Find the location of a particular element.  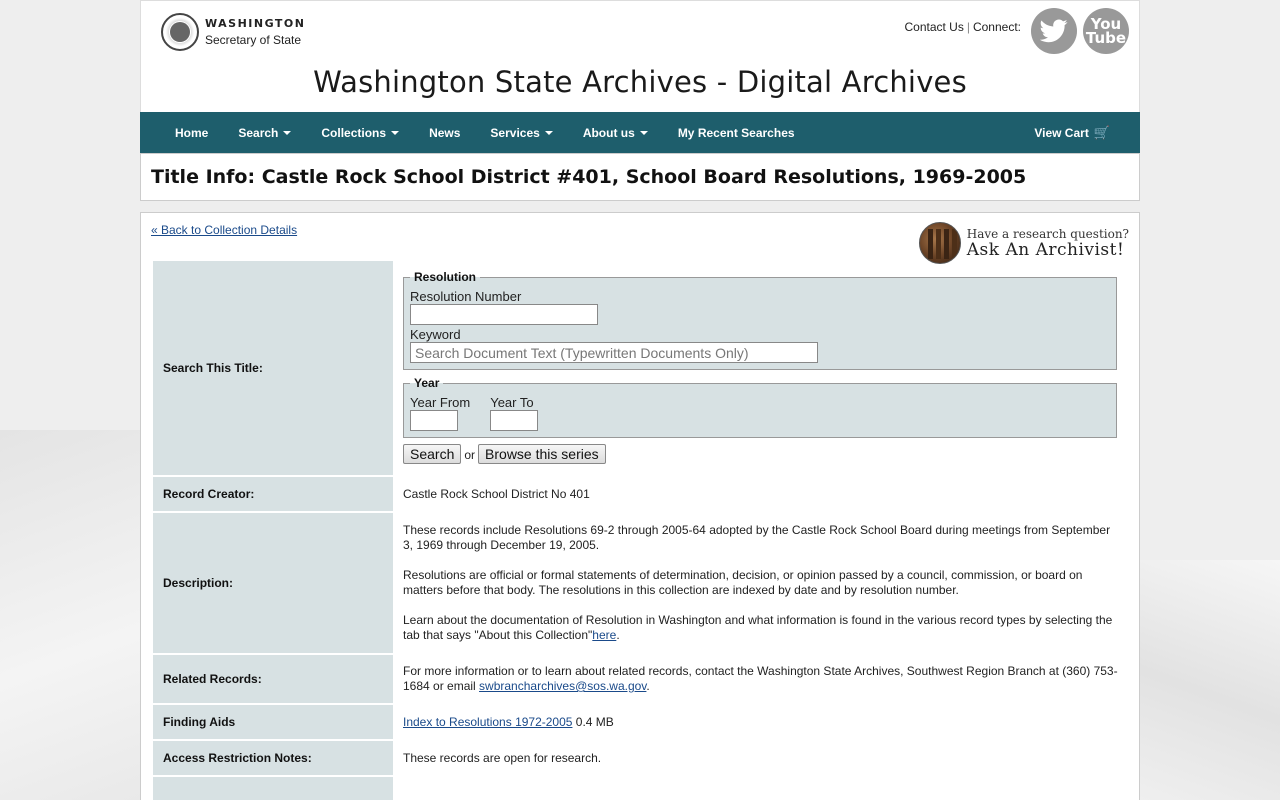

resolution-number-input is located at coordinates (504, 314).